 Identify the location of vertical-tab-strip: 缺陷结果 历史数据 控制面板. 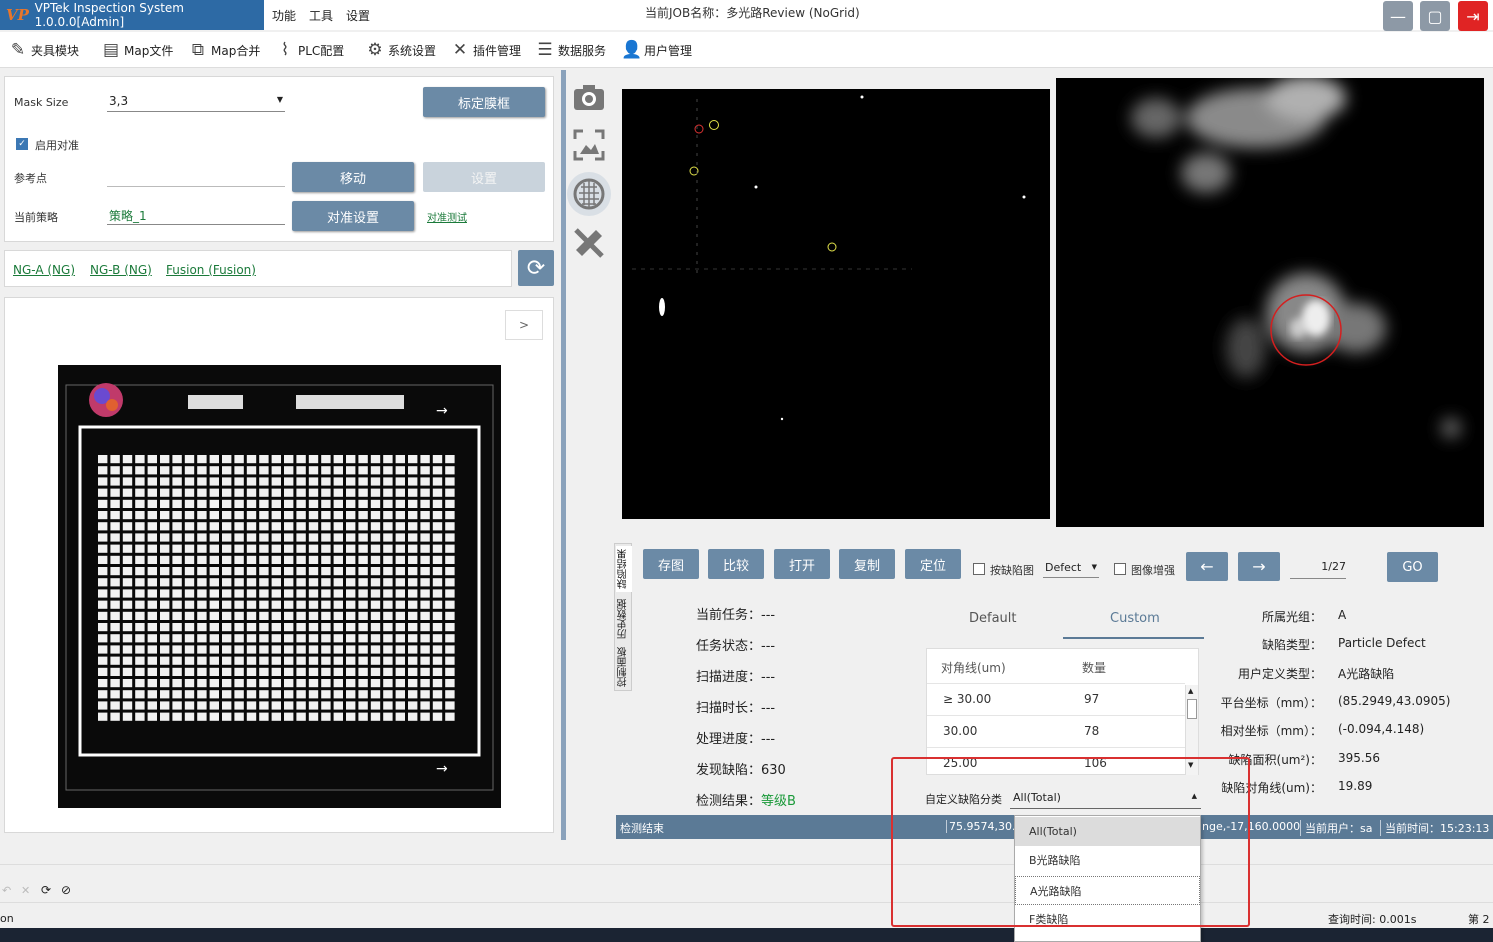
(623, 617).